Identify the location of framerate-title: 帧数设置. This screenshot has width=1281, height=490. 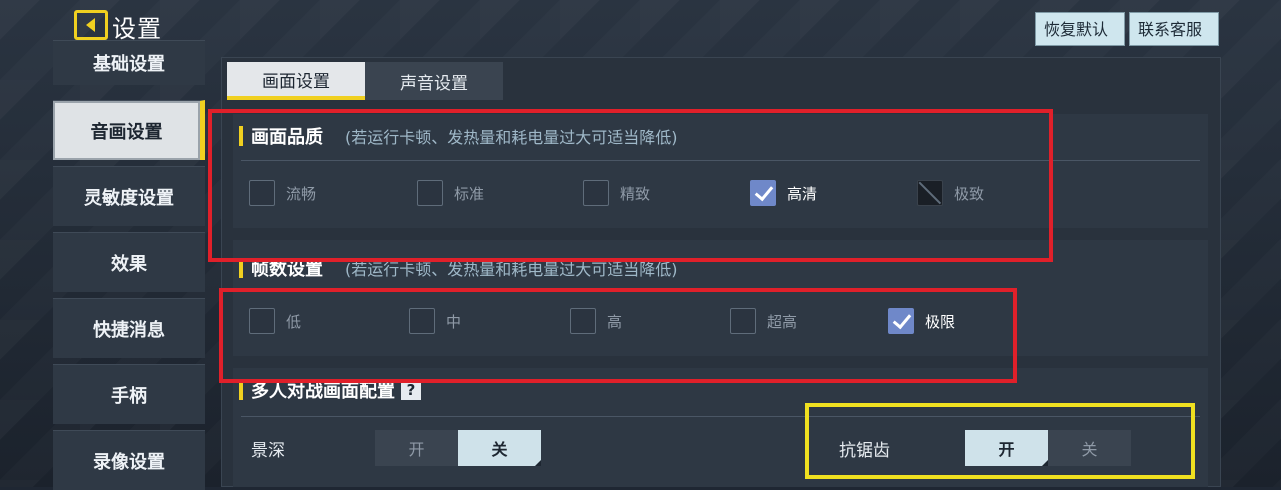
(287, 269).